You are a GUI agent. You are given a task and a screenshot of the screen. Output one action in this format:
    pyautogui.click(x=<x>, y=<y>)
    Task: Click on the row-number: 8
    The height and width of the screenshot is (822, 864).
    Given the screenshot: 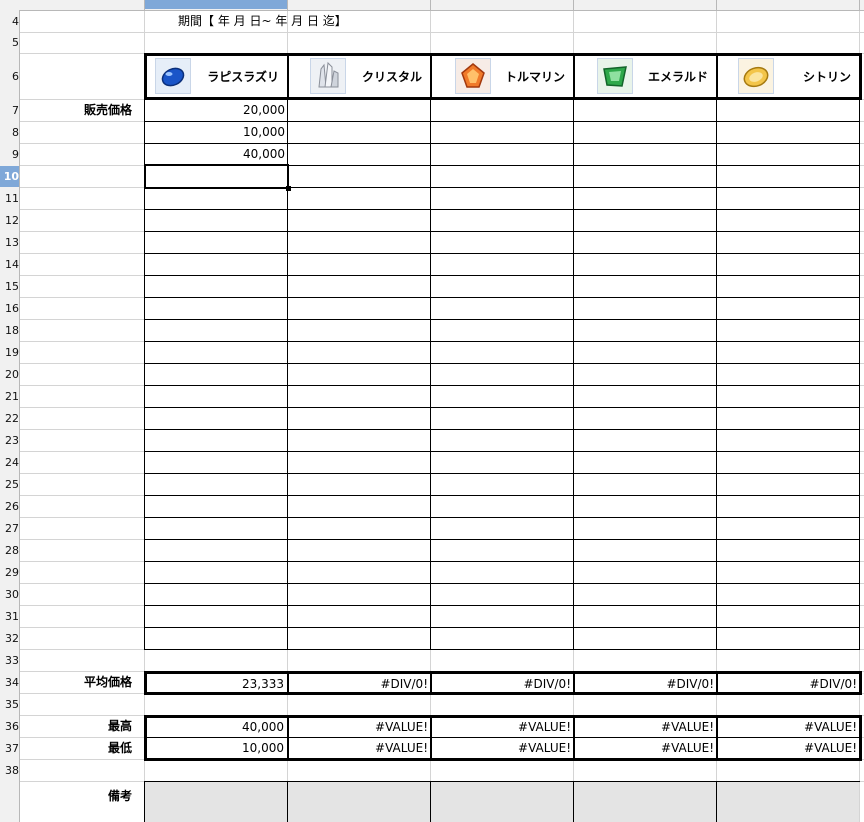 What is the action you would take?
    pyautogui.click(x=9, y=132)
    